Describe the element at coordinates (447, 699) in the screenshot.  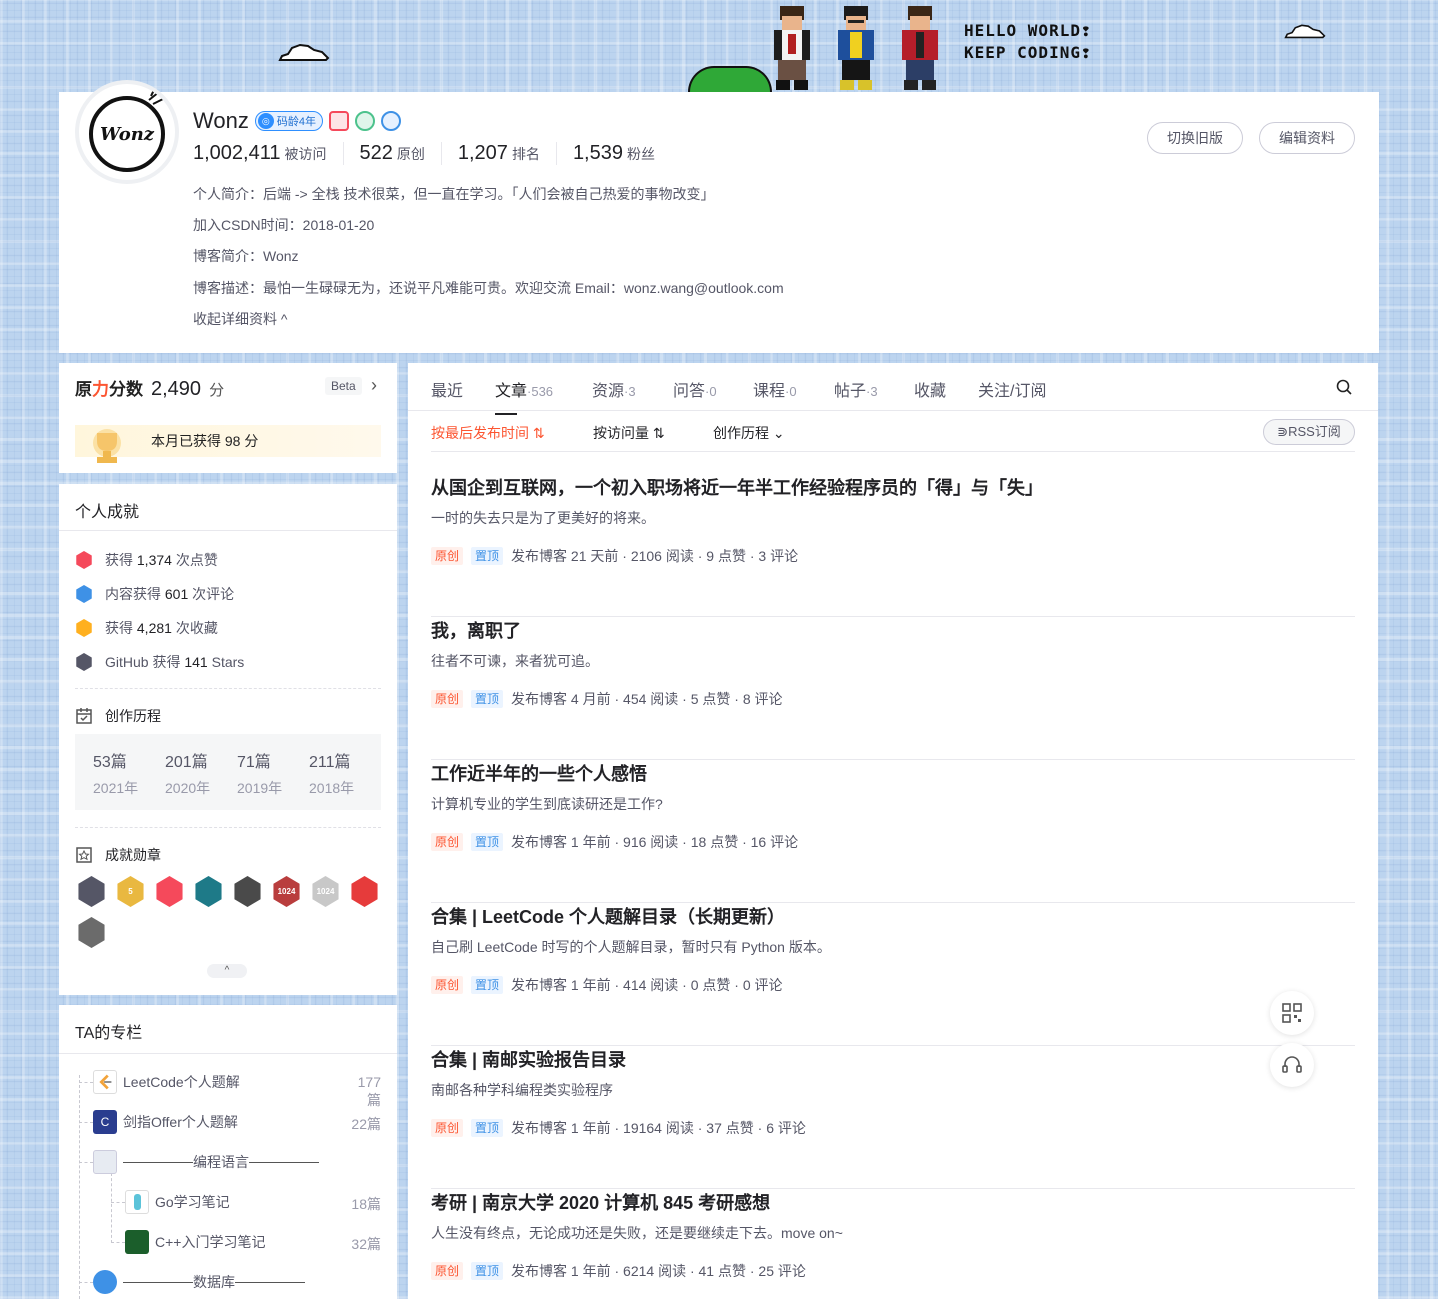
I see `original-tag: 原创` at that location.